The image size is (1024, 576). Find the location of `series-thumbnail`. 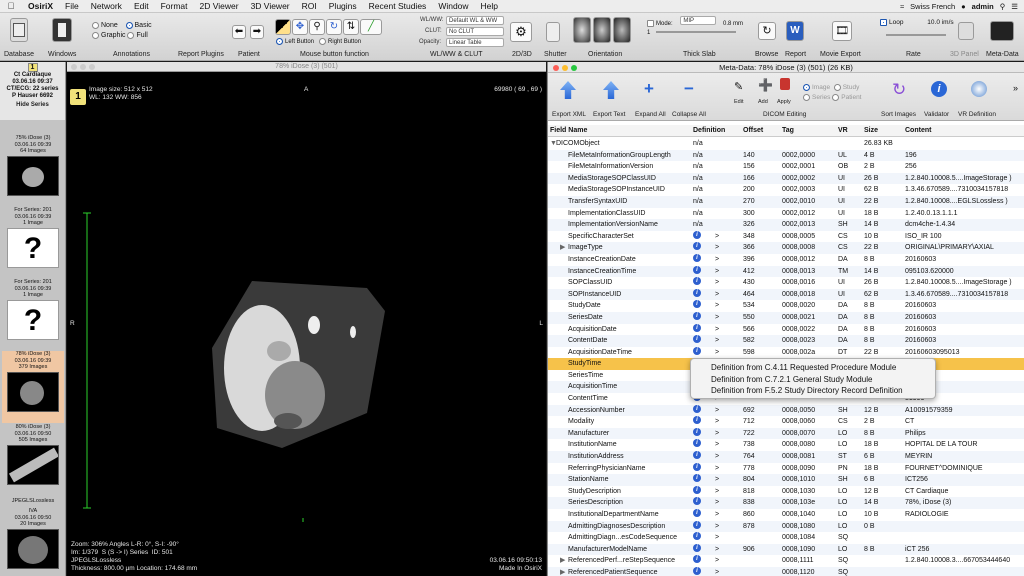

series-thumbnail is located at coordinates (33, 464).